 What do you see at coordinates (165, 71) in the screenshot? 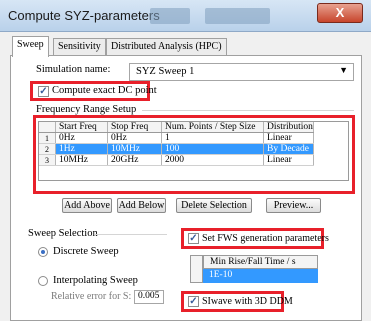
I see `simulation-name-value: SYZ Sweep 1` at bounding box center [165, 71].